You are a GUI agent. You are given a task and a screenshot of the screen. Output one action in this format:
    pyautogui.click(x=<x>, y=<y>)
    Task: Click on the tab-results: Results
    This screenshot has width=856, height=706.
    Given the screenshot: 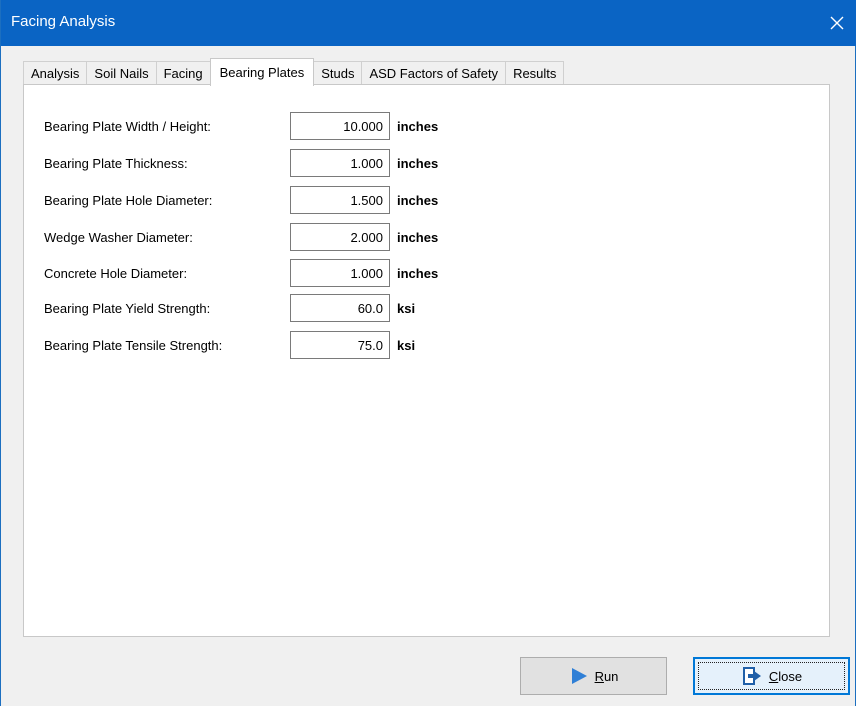 What is the action you would take?
    pyautogui.click(x=535, y=73)
    